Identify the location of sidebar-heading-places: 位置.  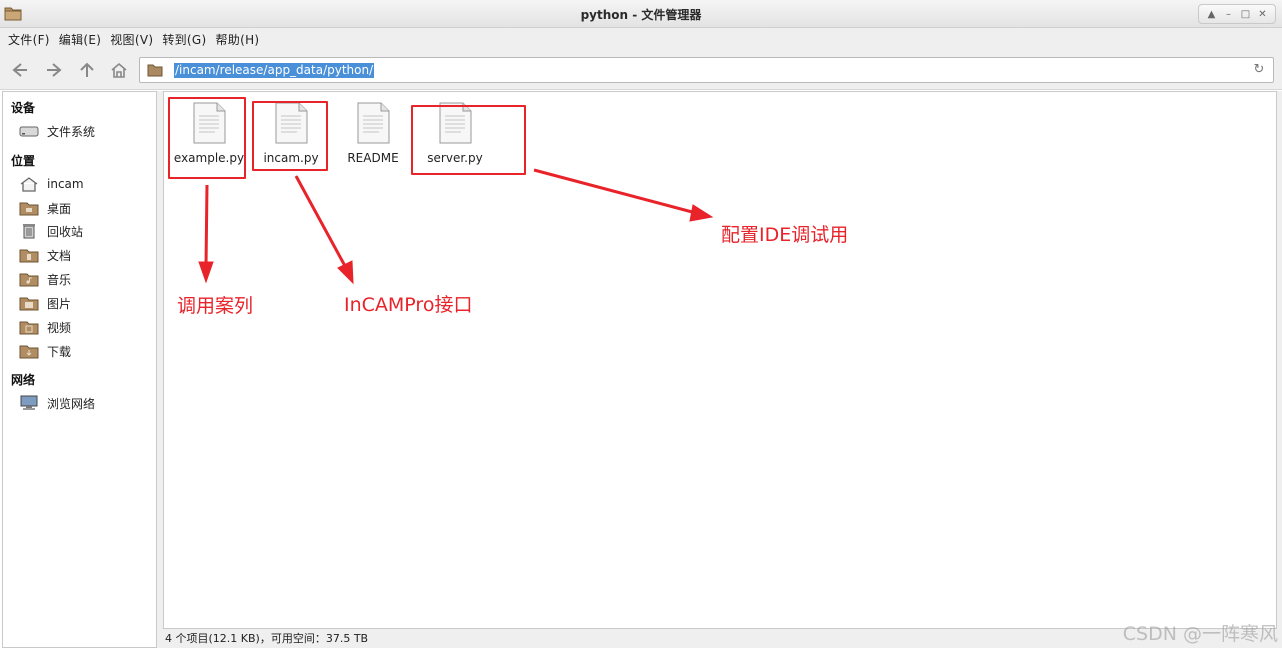
(23, 161).